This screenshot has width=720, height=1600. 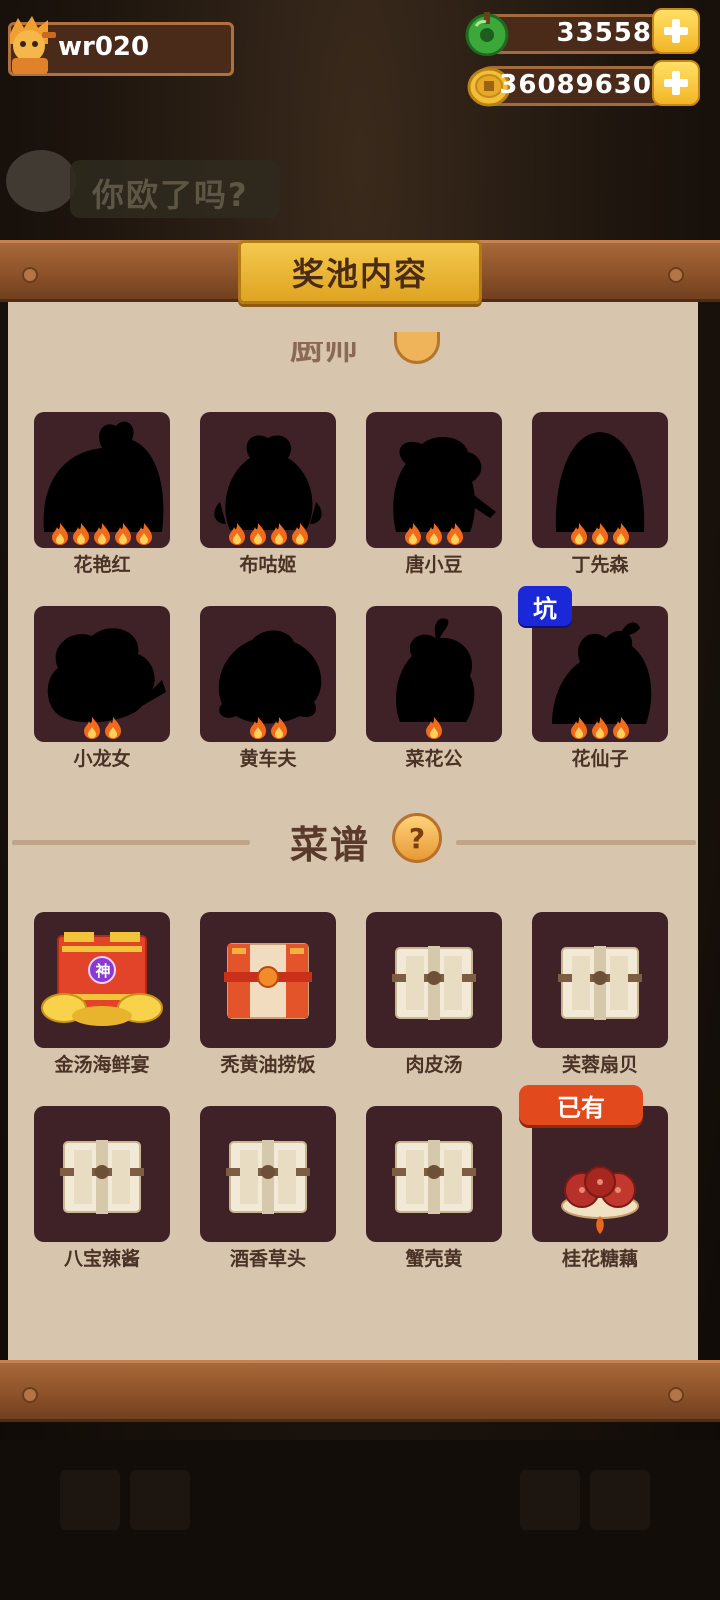 I want to click on recipe-card: 肉皮汤, so click(x=434, y=994).